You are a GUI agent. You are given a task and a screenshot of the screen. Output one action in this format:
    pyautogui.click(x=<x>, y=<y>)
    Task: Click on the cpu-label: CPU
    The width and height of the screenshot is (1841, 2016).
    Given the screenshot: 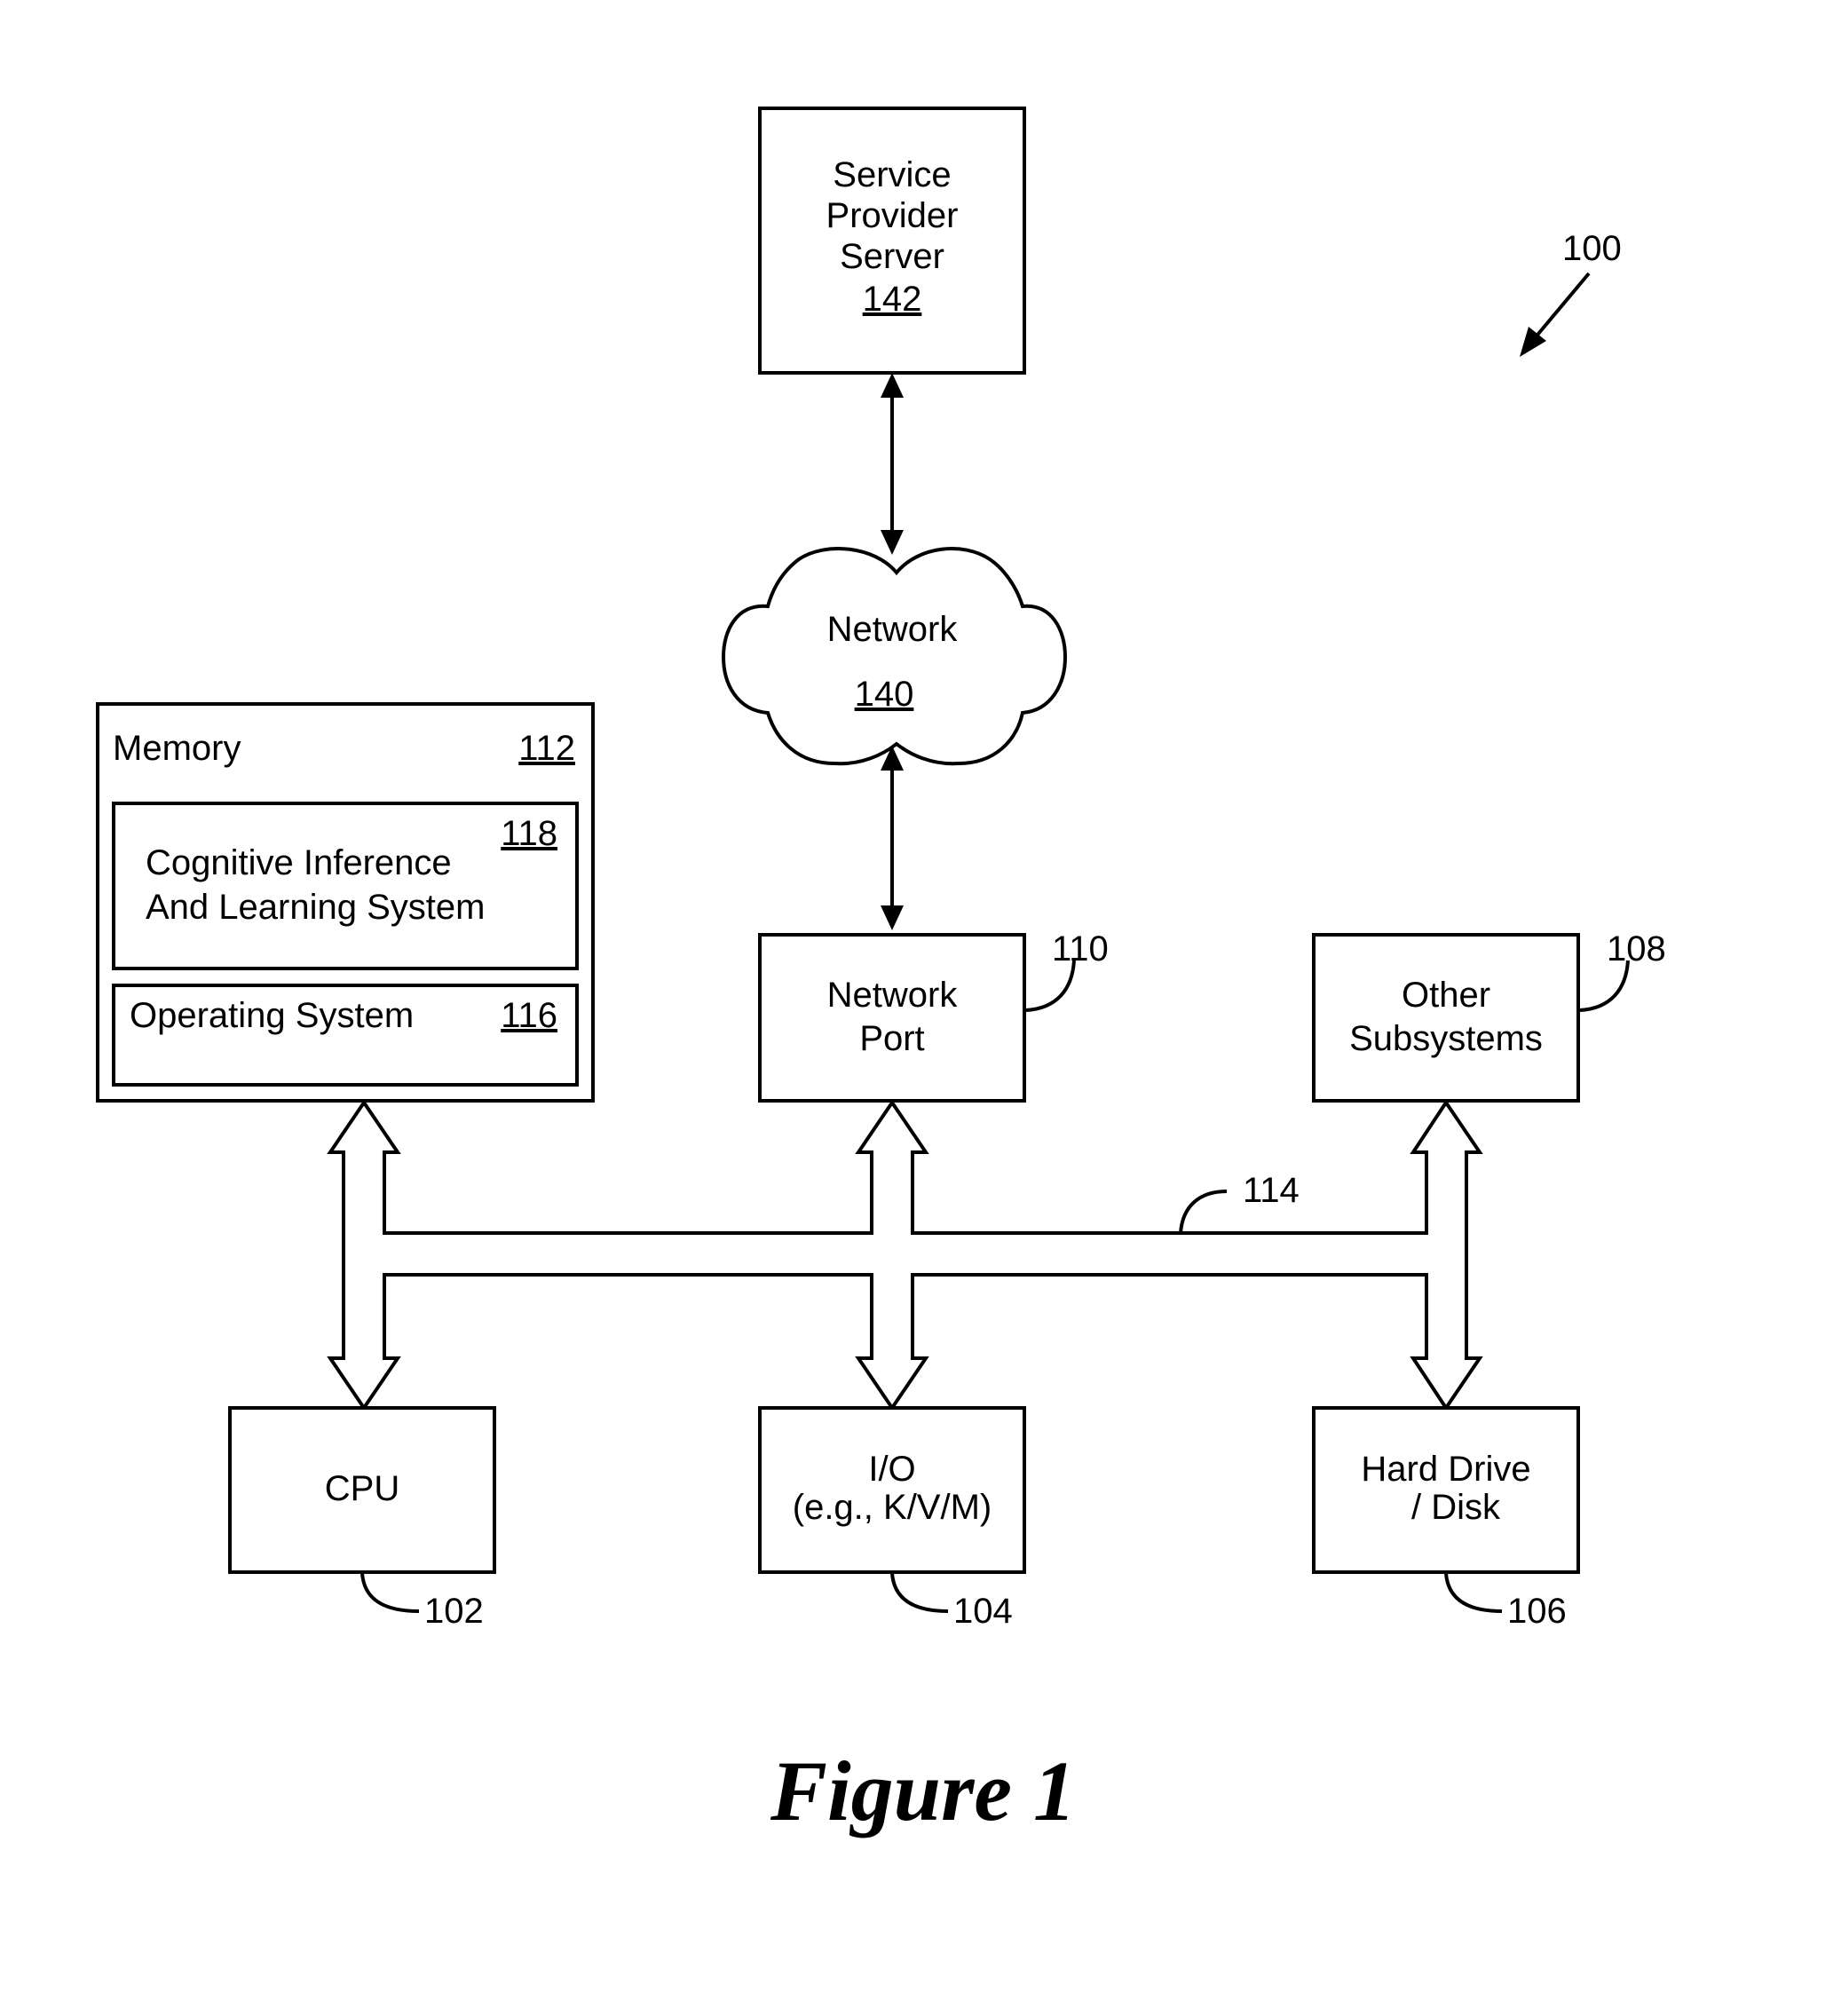 What is the action you would take?
    pyautogui.click(x=362, y=1488)
    